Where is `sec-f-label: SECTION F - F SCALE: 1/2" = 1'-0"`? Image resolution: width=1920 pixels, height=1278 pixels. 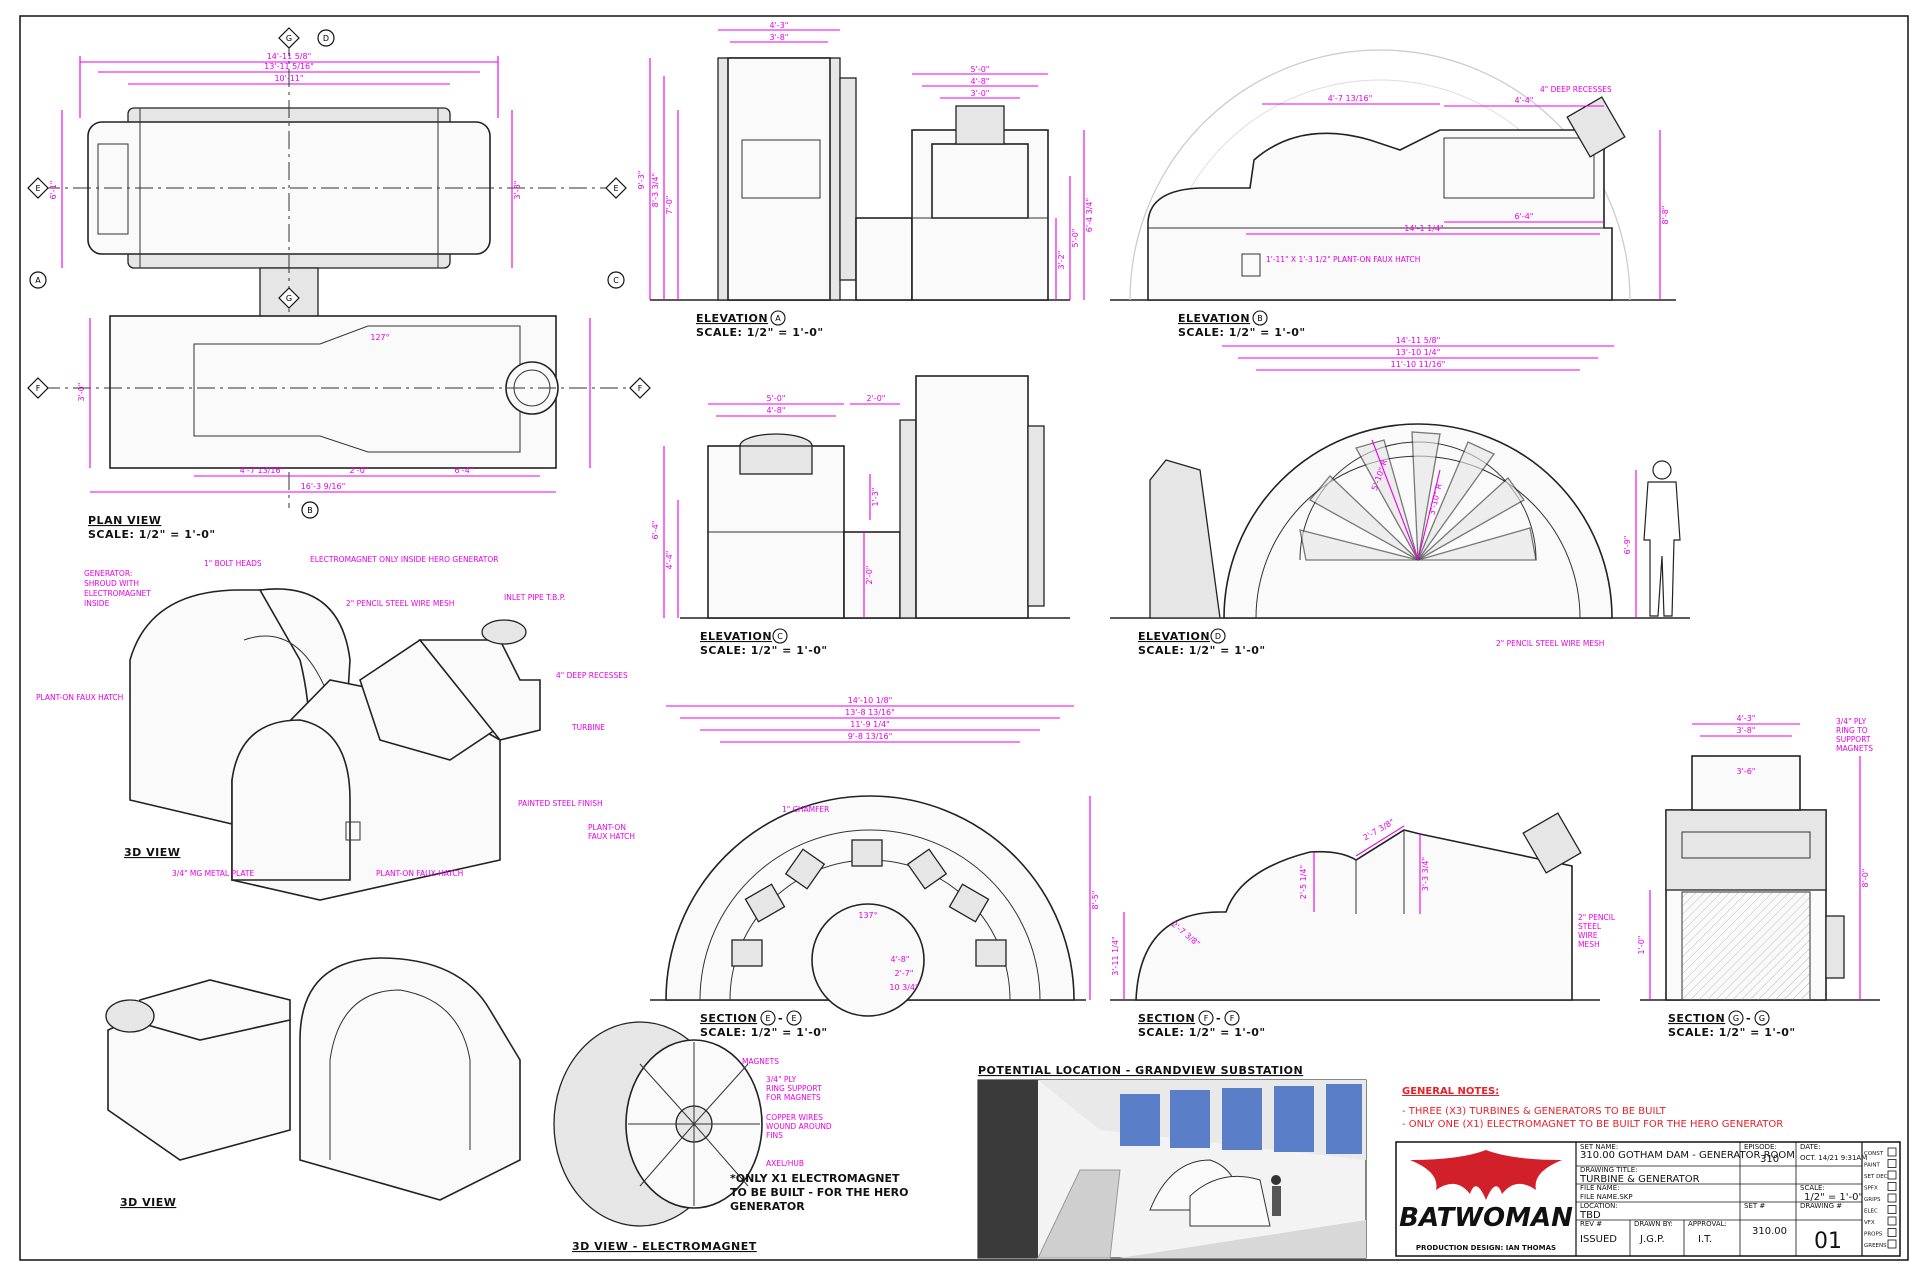 sec-f-label: SECTION F - F SCALE: 1/2" = 1'-0" is located at coordinates (1202, 1024).